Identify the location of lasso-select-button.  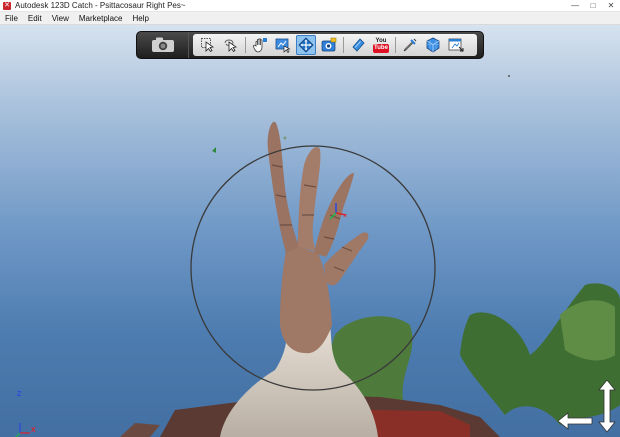
(231, 45).